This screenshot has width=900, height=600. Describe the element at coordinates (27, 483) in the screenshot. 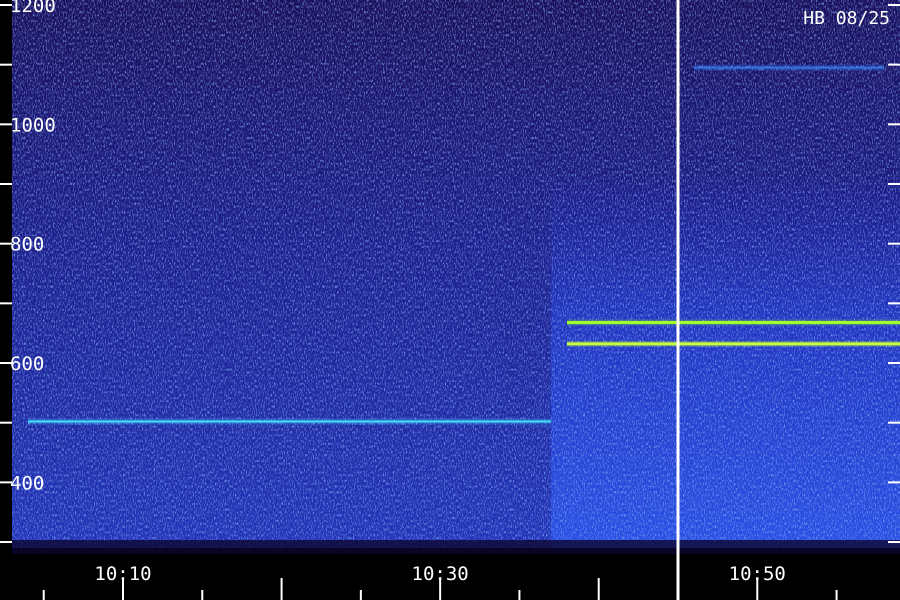

I see `y-tick-label-400: 400` at that location.